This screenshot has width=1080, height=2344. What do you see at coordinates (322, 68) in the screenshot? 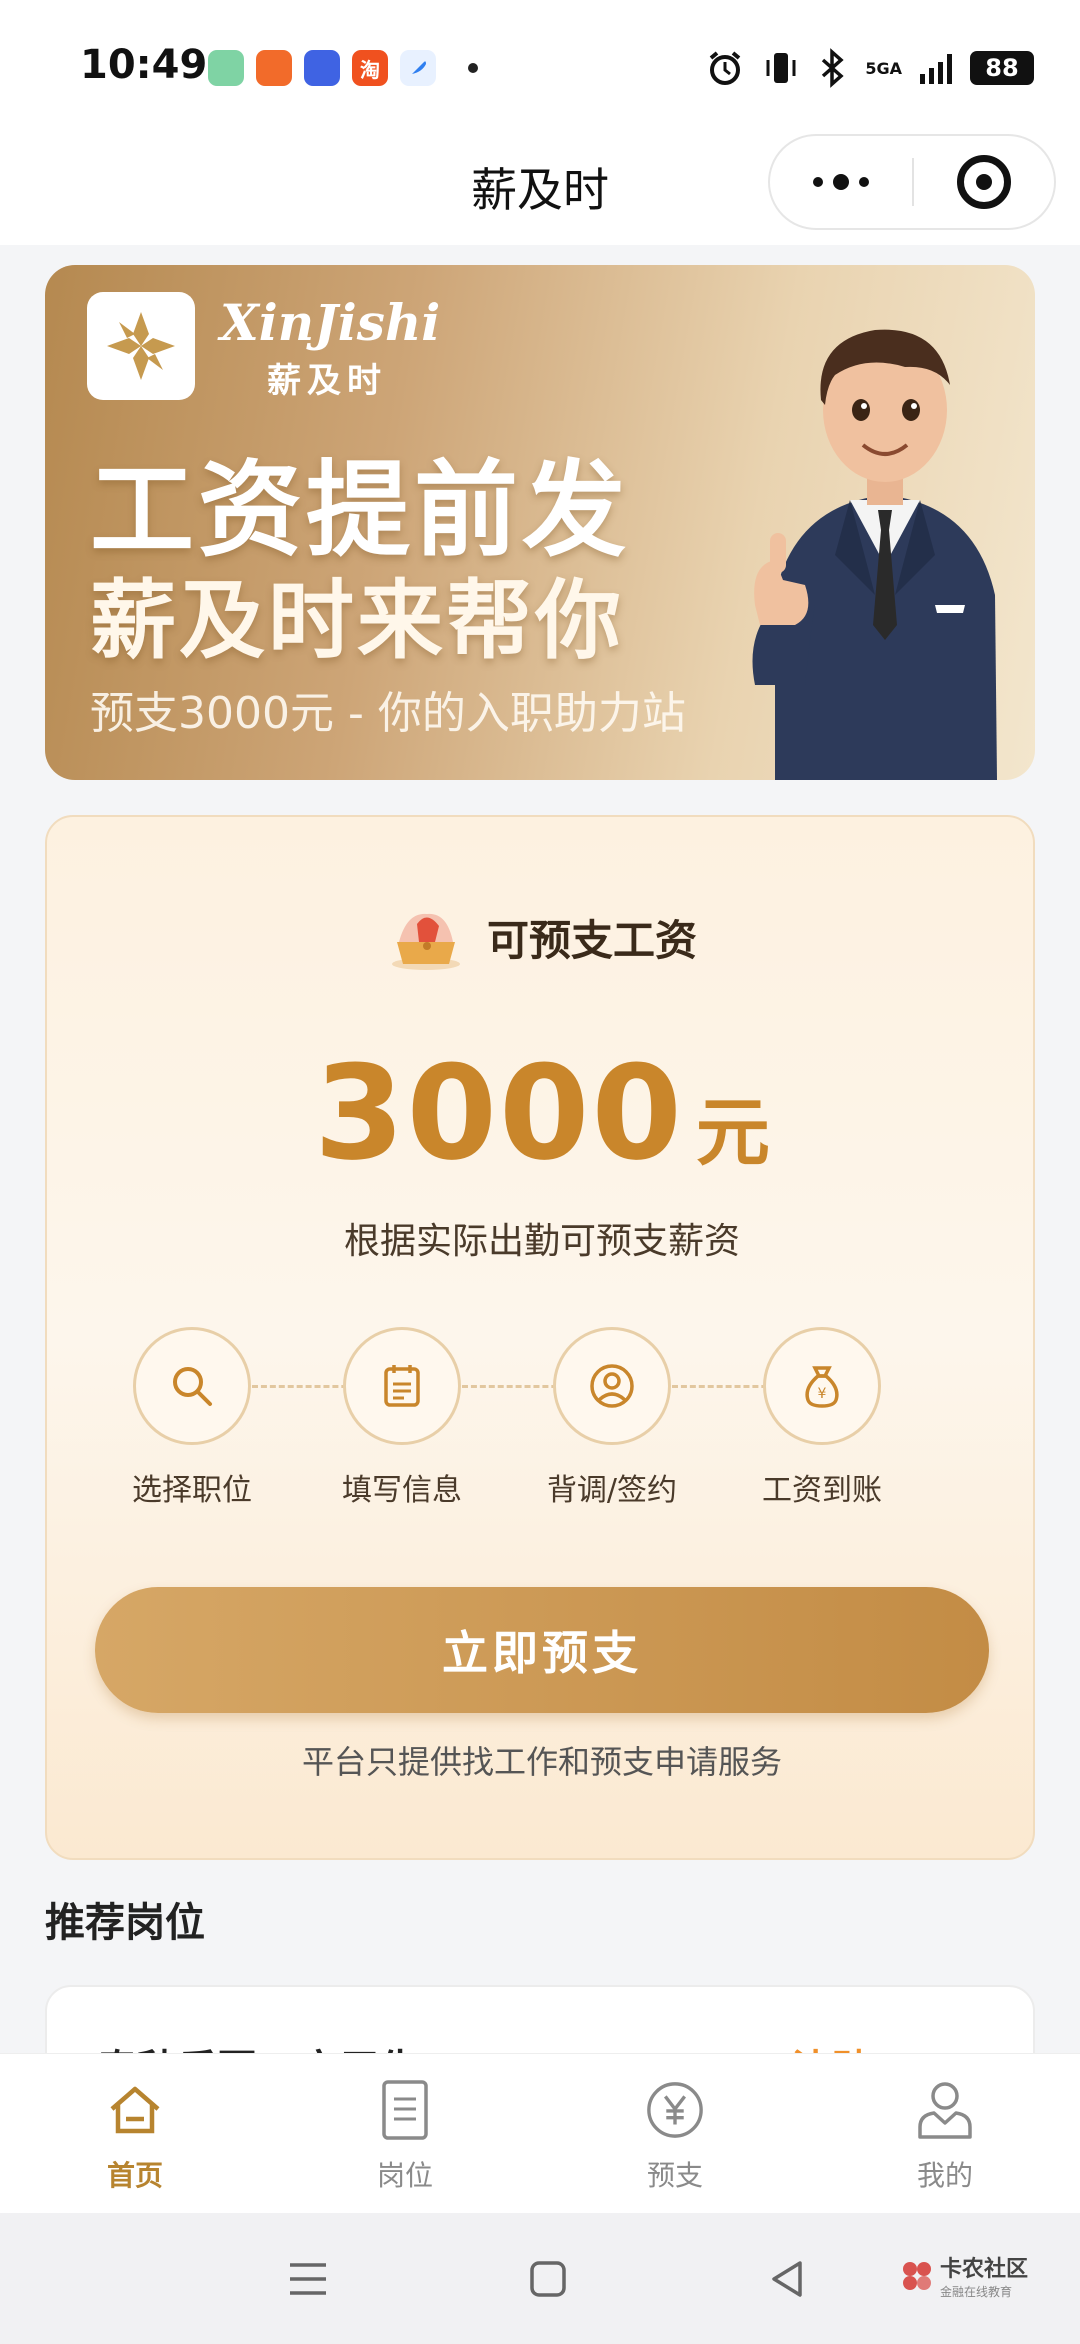
I see `chat-app-icon` at bounding box center [322, 68].